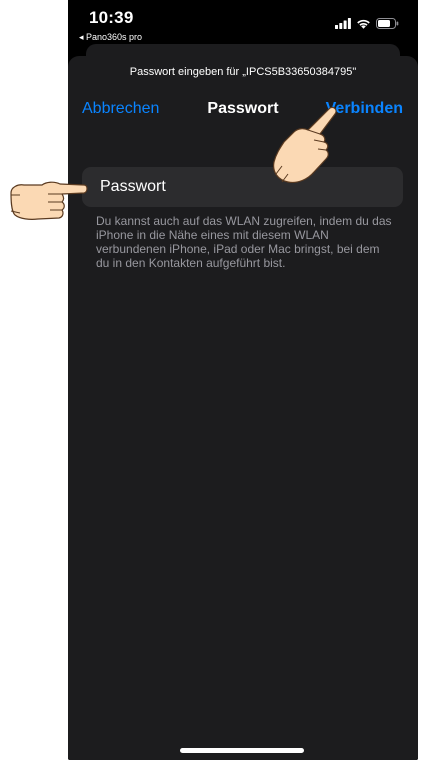 Image resolution: width=422 pixels, height=760 pixels. I want to click on password-input, so click(242, 187).